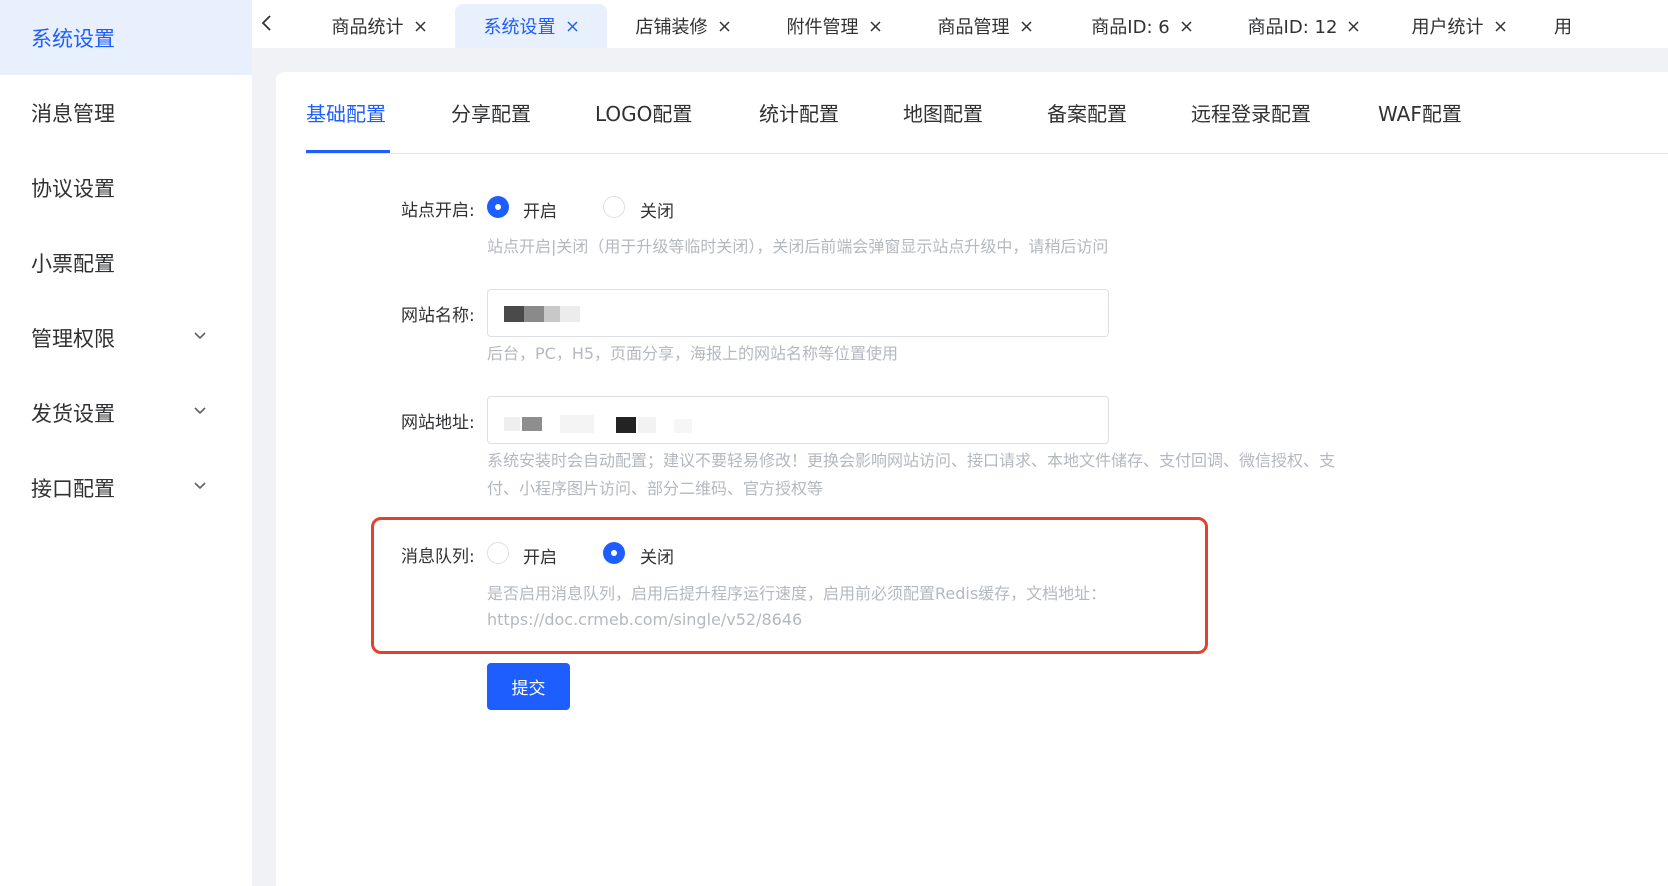 This screenshot has width=1668, height=886. What do you see at coordinates (519, 27) in the screenshot?
I see `tab-label: 系统设置` at bounding box center [519, 27].